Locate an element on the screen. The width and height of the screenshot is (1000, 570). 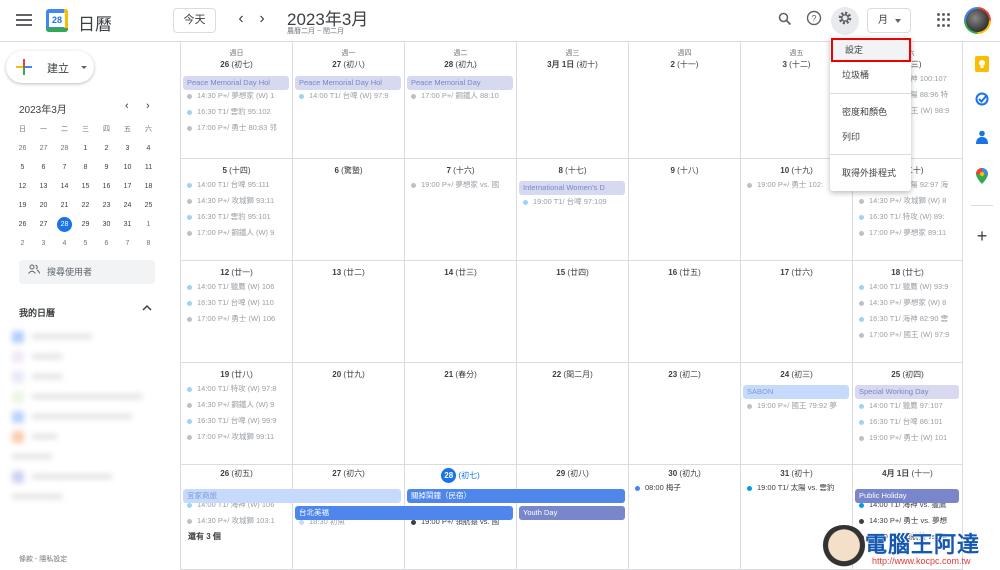
gear-icon is located at coordinates (845, 21).